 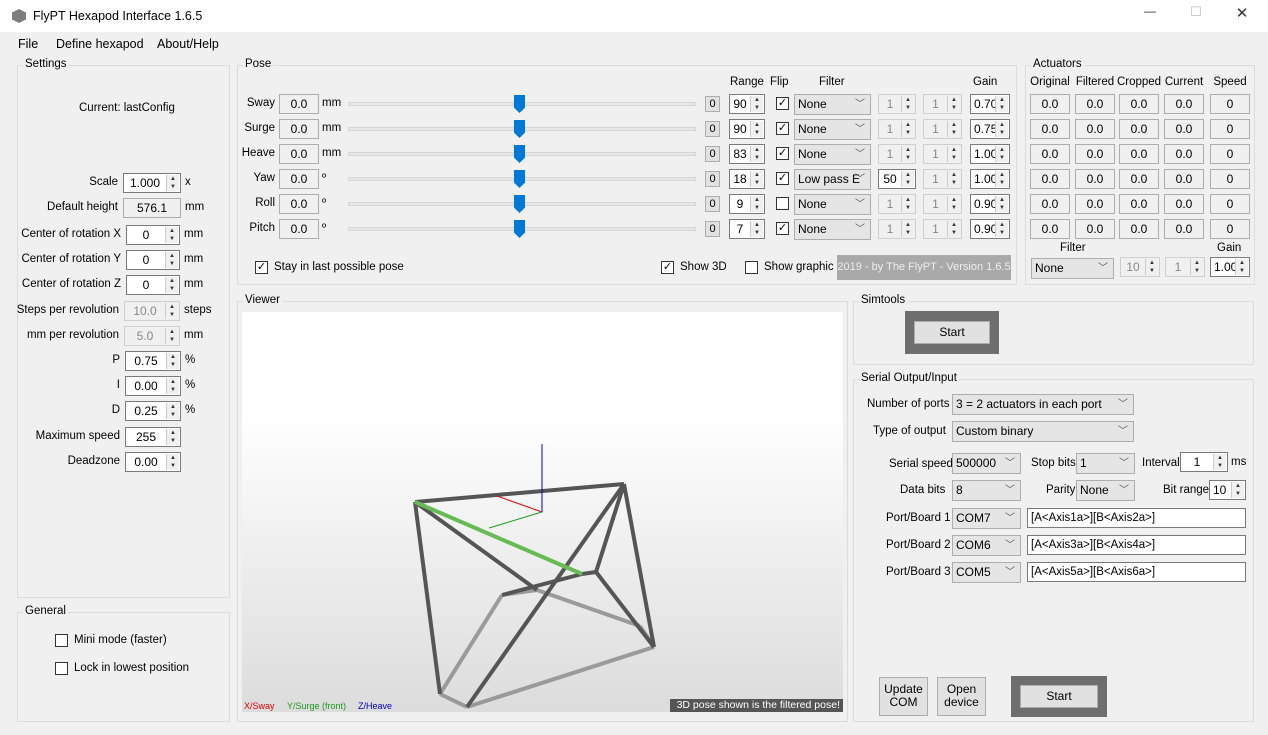 I want to click on board-format-input: [A<Axis3a>][B<Axis4a>], so click(x=1136, y=545).